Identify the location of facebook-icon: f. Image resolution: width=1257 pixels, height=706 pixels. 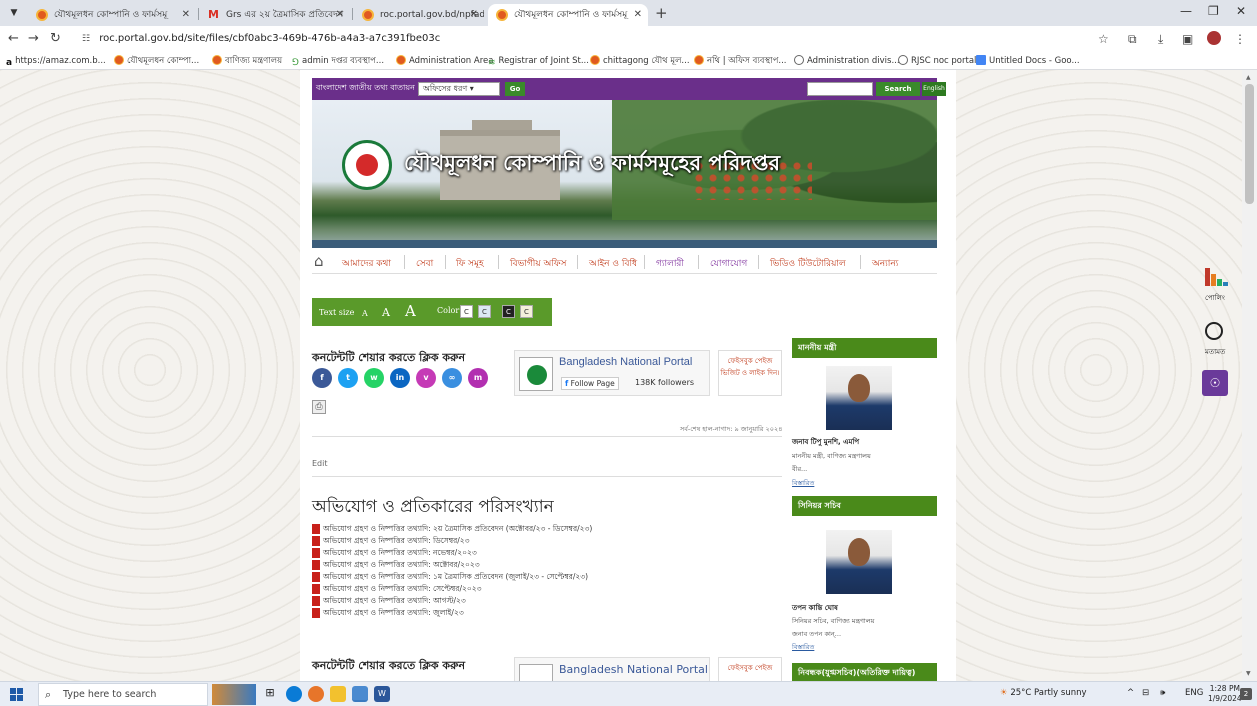
(322, 378).